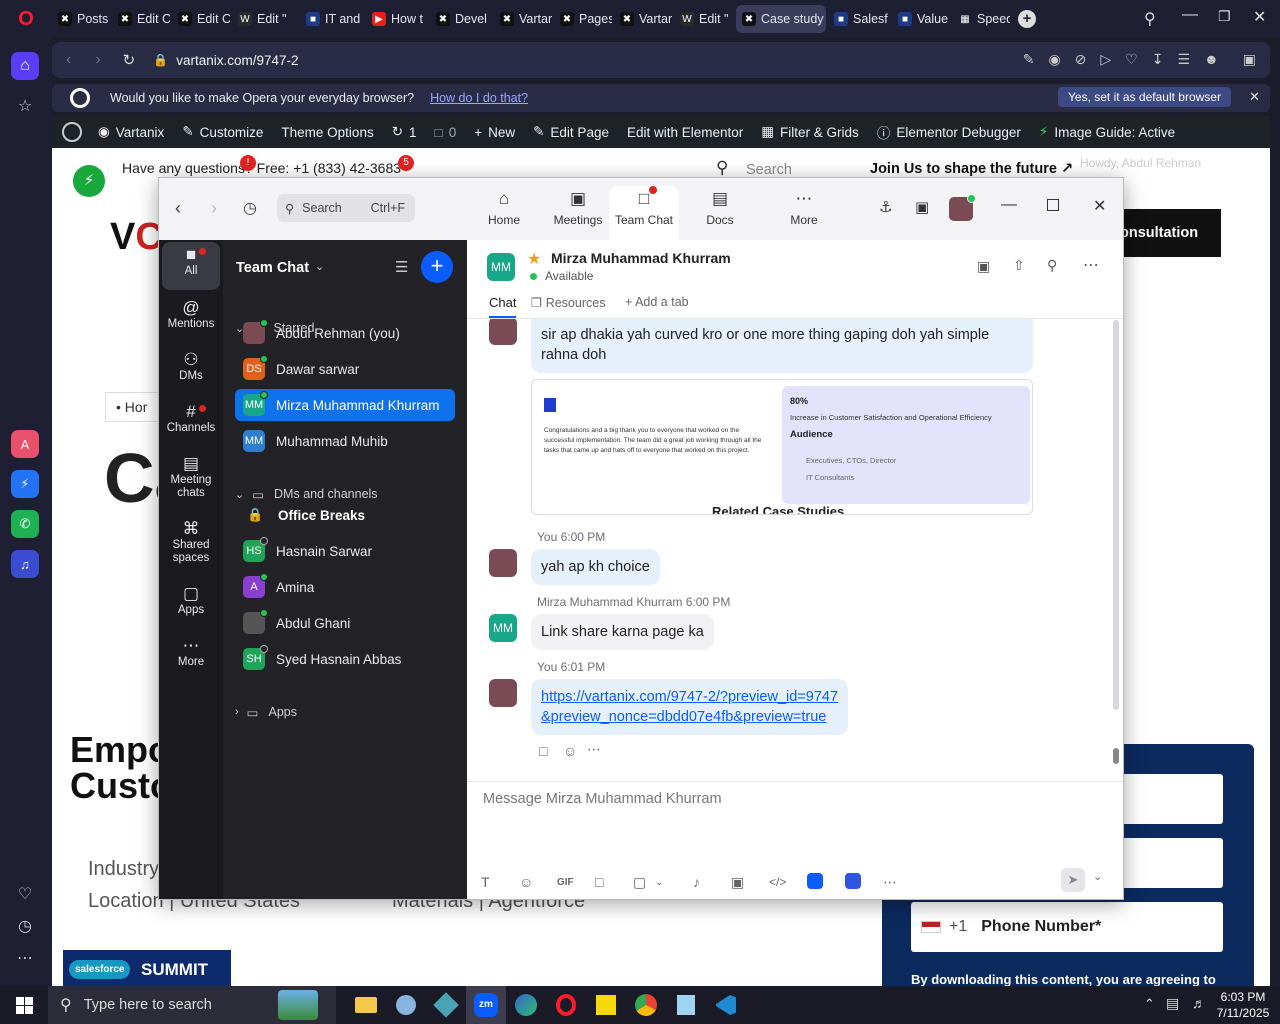  Describe the element at coordinates (922, 207) in the screenshot. I see `calendar-icon: ▣` at that location.